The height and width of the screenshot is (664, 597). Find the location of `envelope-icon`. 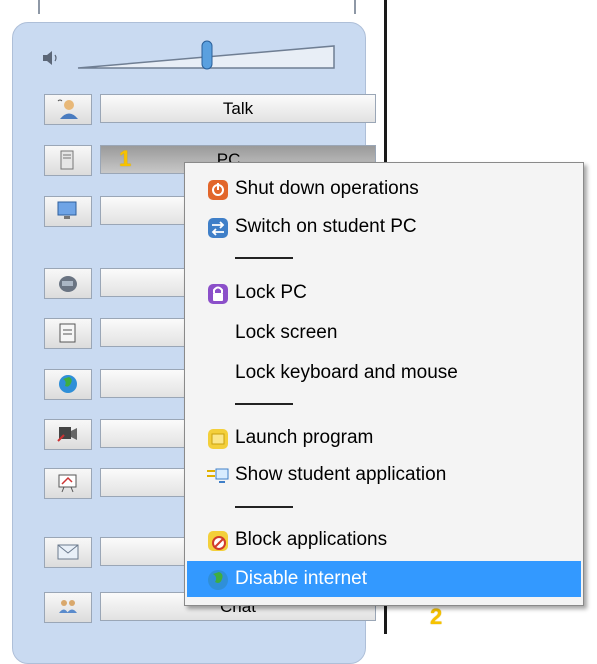

envelope-icon is located at coordinates (68, 552).